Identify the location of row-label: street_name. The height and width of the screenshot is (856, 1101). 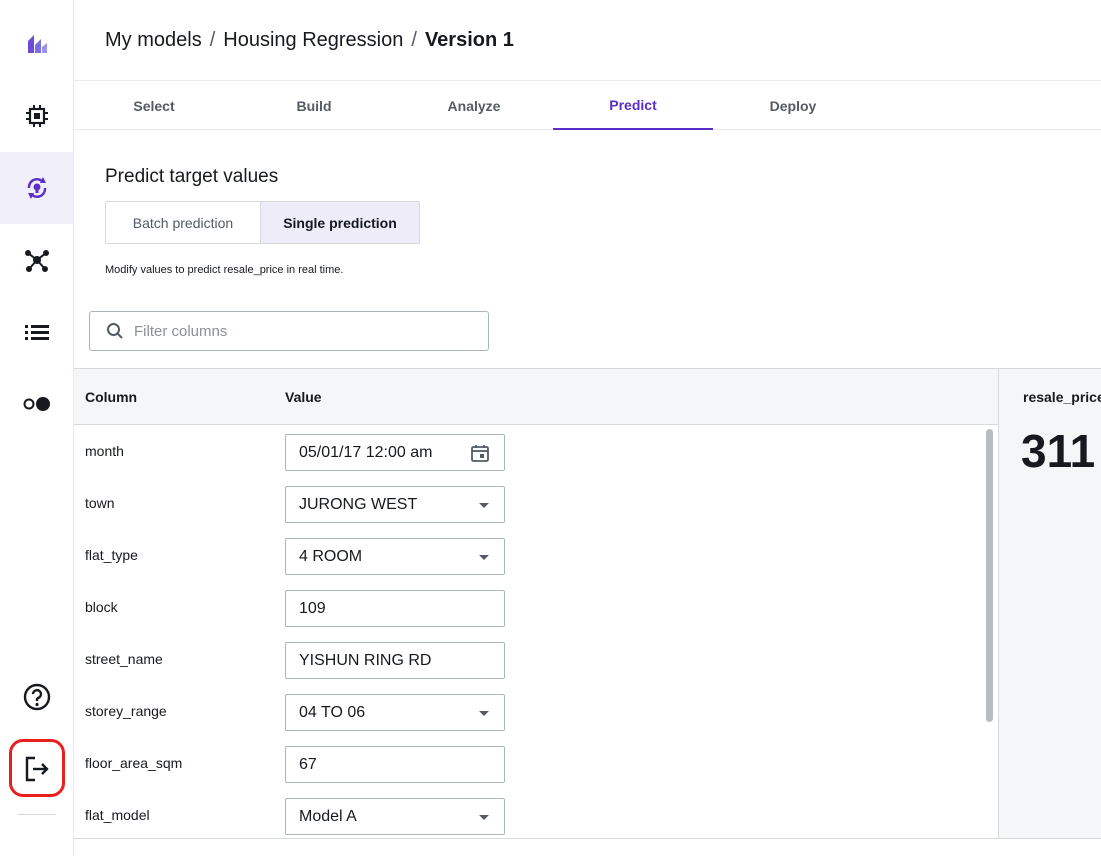
(124, 659).